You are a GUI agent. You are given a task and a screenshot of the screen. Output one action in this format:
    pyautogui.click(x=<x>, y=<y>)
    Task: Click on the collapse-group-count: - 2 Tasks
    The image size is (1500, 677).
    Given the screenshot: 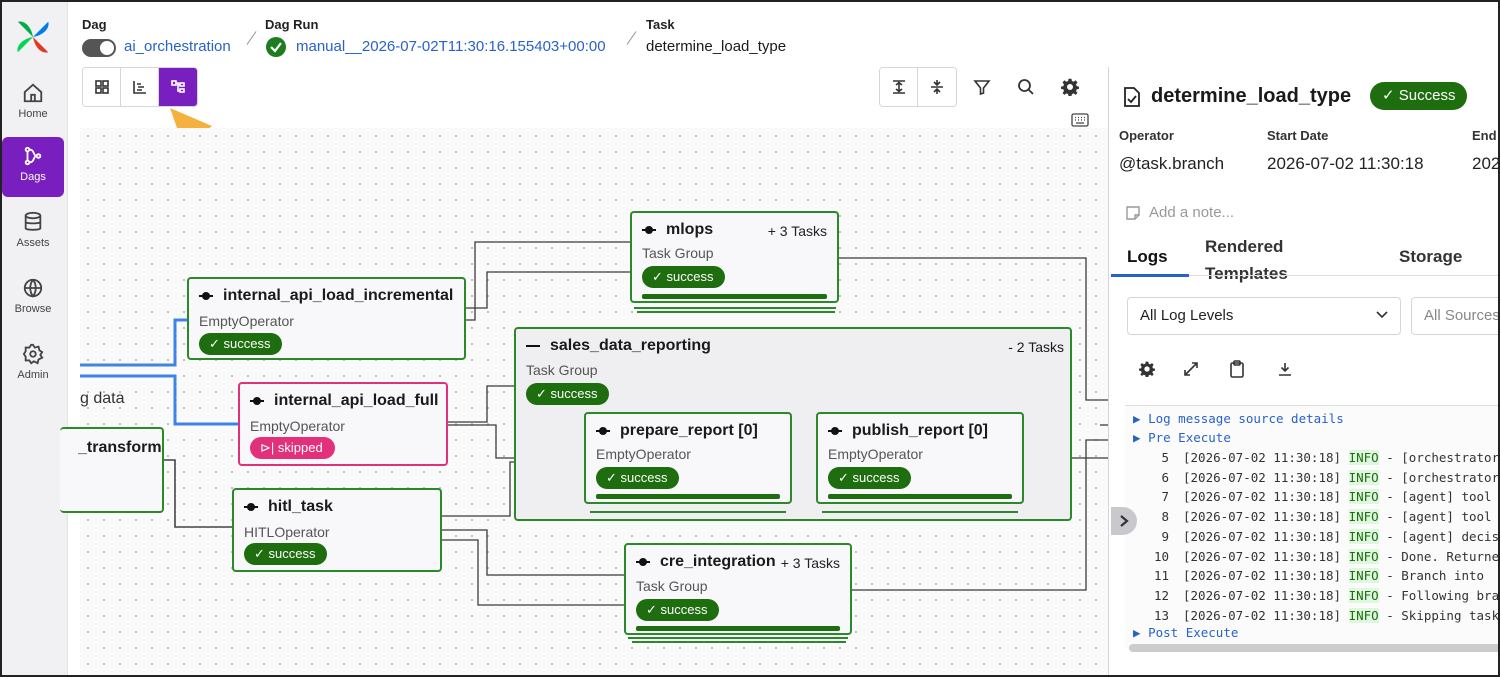 What is the action you would take?
    pyautogui.click(x=1036, y=347)
    